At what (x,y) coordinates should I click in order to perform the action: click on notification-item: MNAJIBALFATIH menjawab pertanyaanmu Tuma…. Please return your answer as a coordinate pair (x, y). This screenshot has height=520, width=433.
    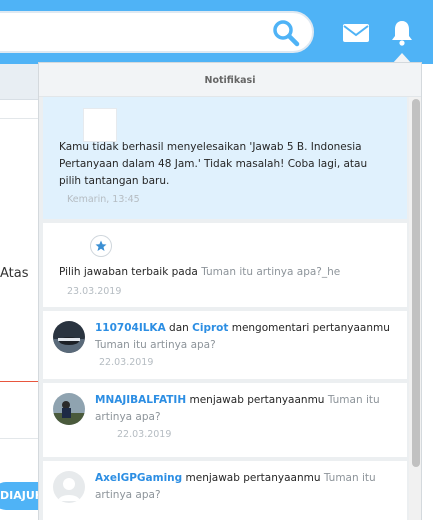
    Looking at the image, I should click on (225, 420).